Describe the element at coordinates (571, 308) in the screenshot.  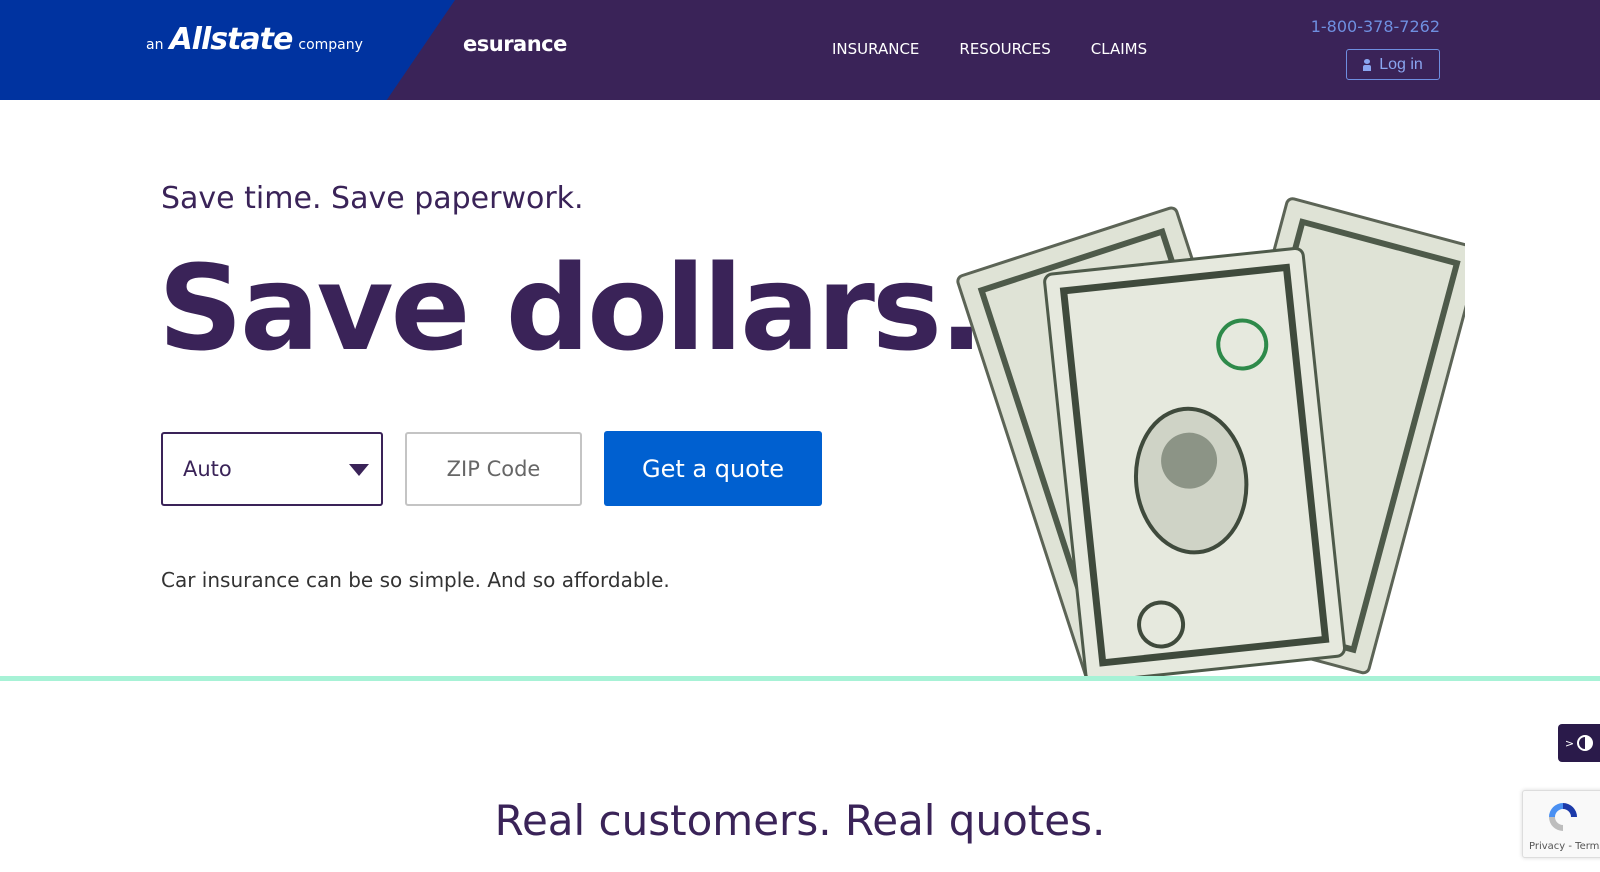
I see `hero-headline: Save dollars.` at that location.